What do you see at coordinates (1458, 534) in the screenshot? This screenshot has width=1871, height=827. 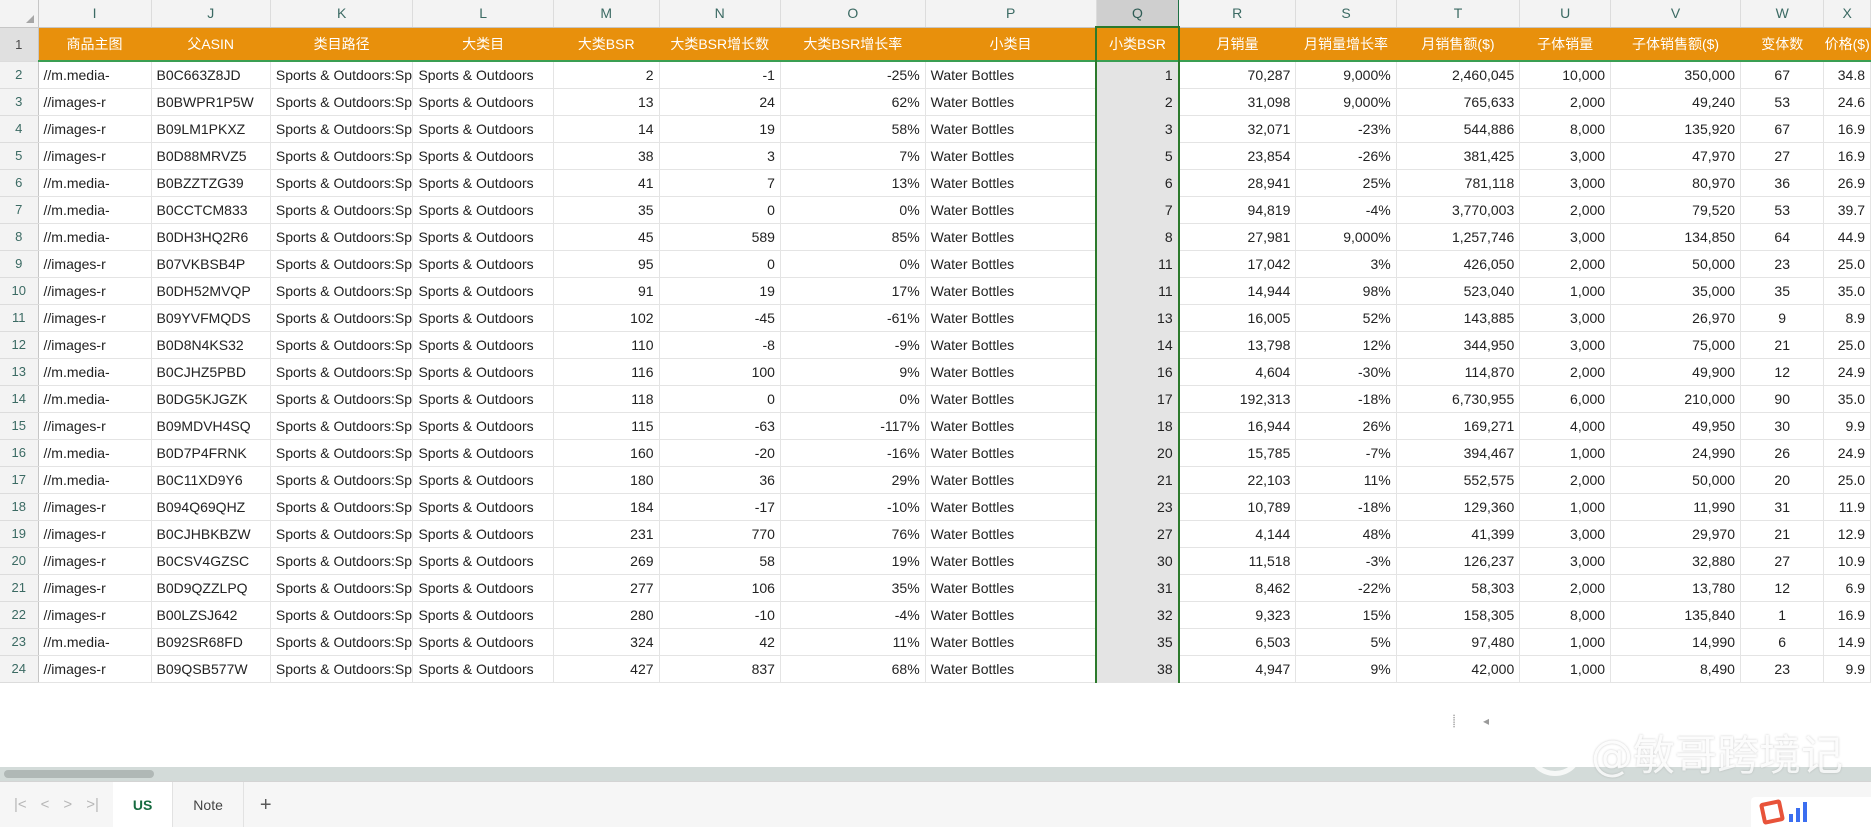 I see `cell-monthly-revenue: 41,399` at bounding box center [1458, 534].